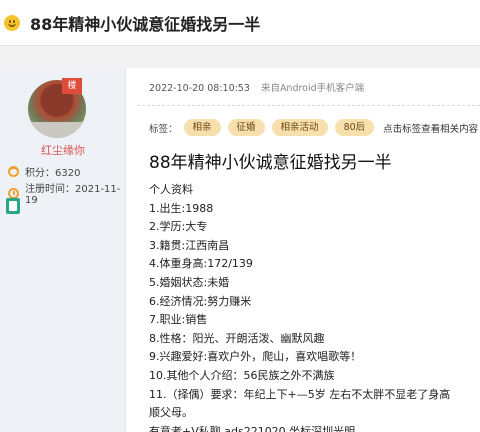  Describe the element at coordinates (237, 338) in the screenshot. I see `content-line: 8.性格：阳光、开朗活泼、幽默风趣` at that location.